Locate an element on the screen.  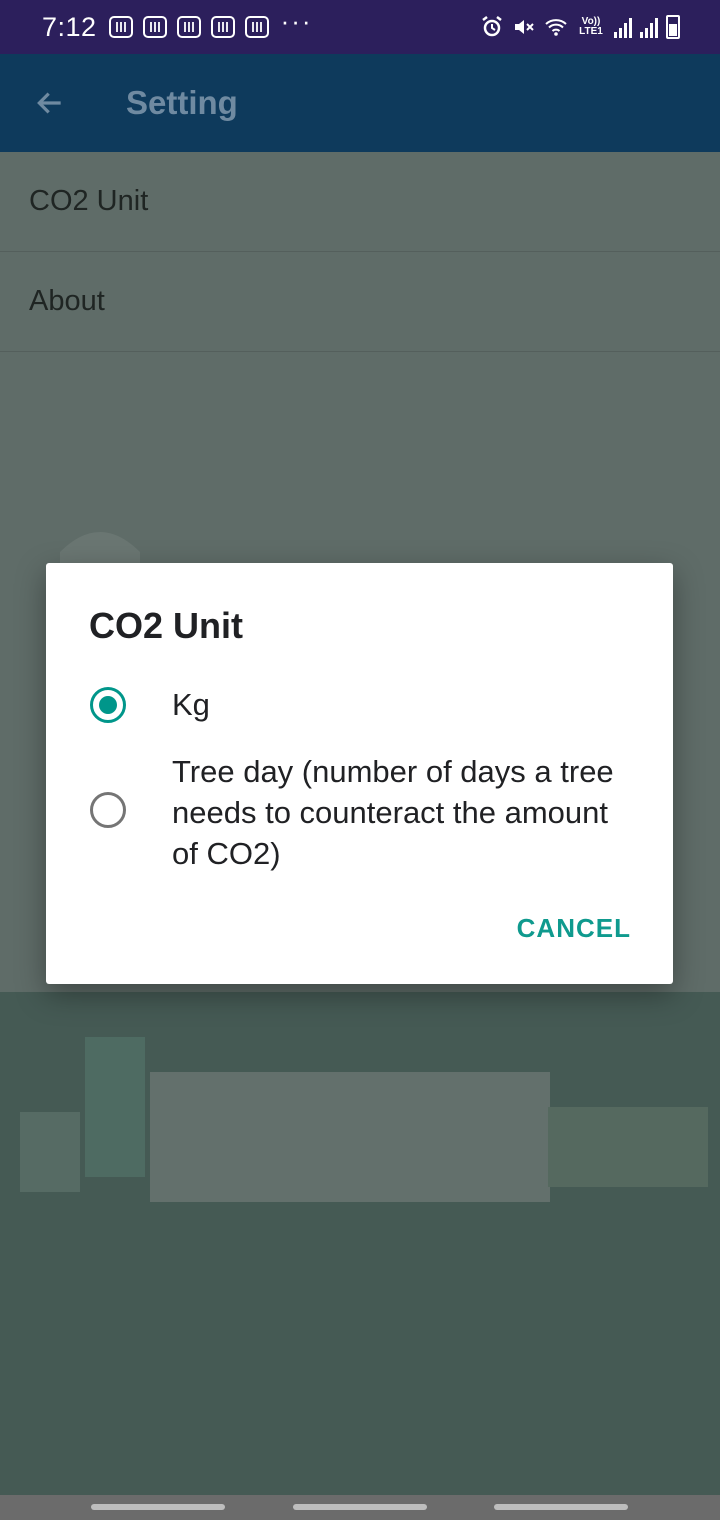
system-icons: Vo)) LTE1 is located at coordinates (580, 27).